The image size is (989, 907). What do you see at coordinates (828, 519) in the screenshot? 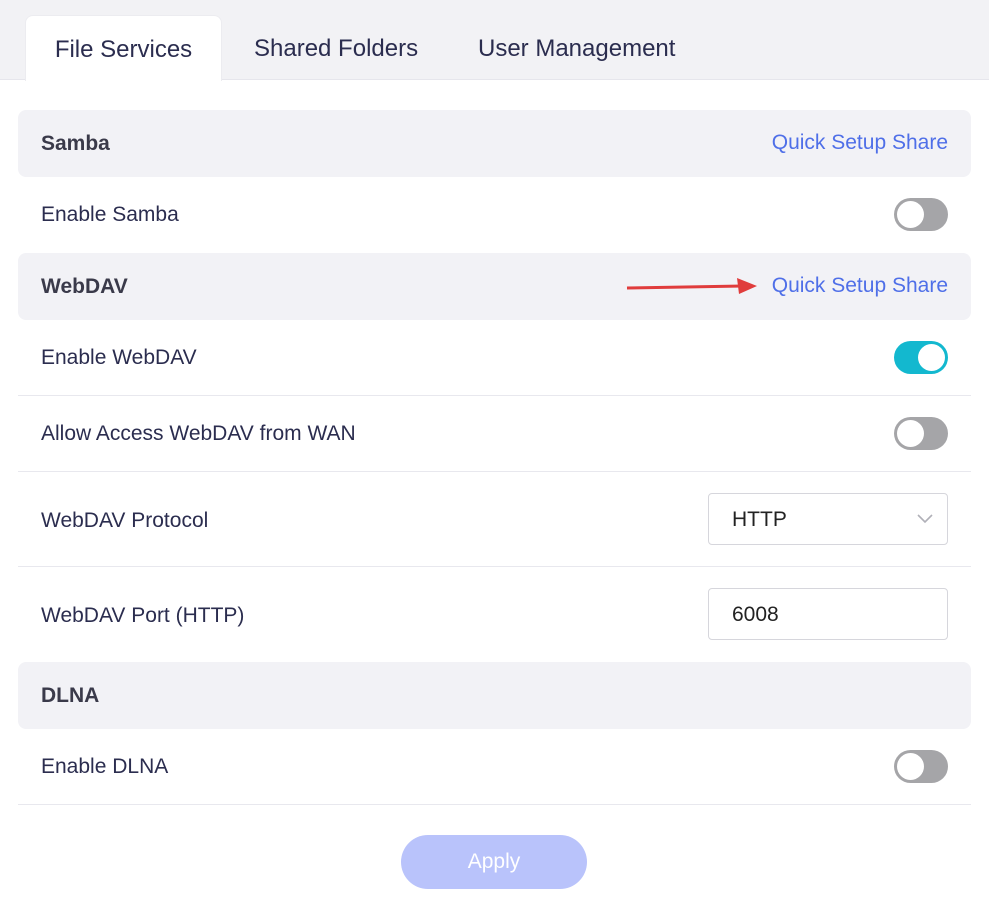
I see `webdav-protocol-select: HTTP` at bounding box center [828, 519].